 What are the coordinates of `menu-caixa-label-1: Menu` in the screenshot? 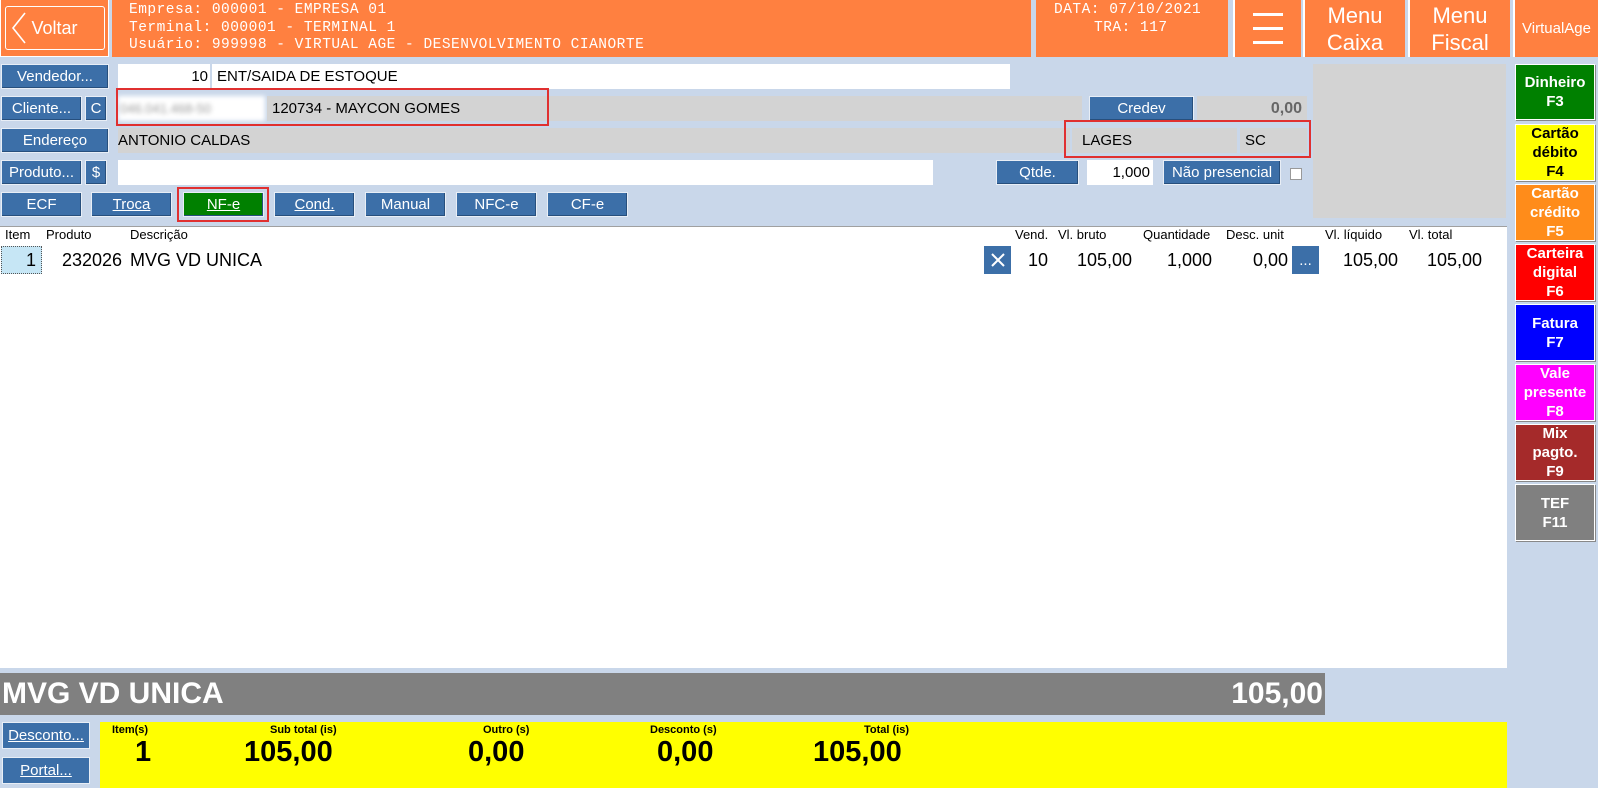 It's located at (1355, 15).